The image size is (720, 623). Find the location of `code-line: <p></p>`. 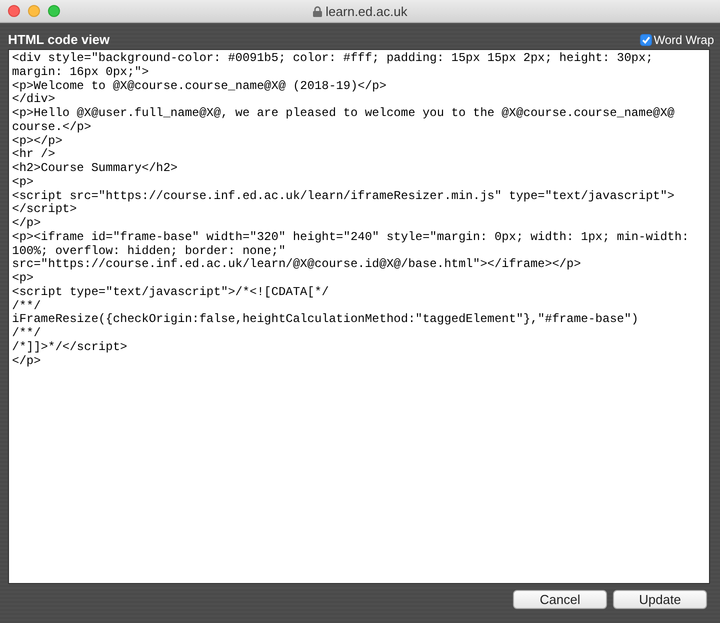

code-line: <p></p> is located at coordinates (37, 141).